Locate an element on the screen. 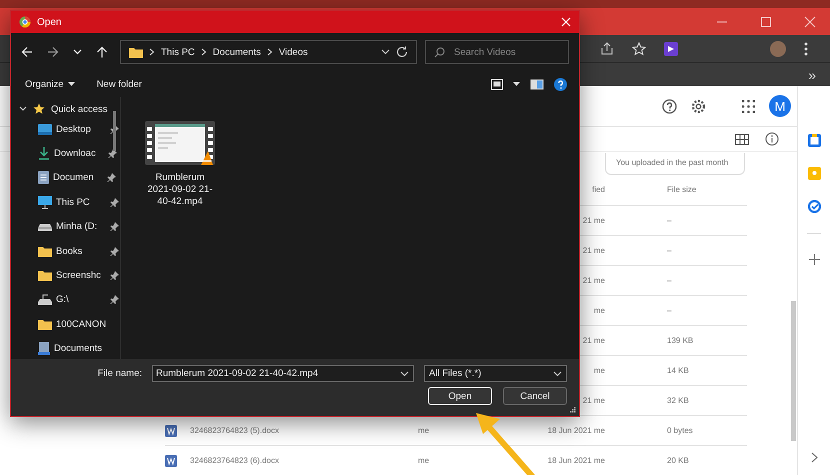 Image resolution: width=830 pixels, height=475 pixels. share-icon is located at coordinates (607, 49).